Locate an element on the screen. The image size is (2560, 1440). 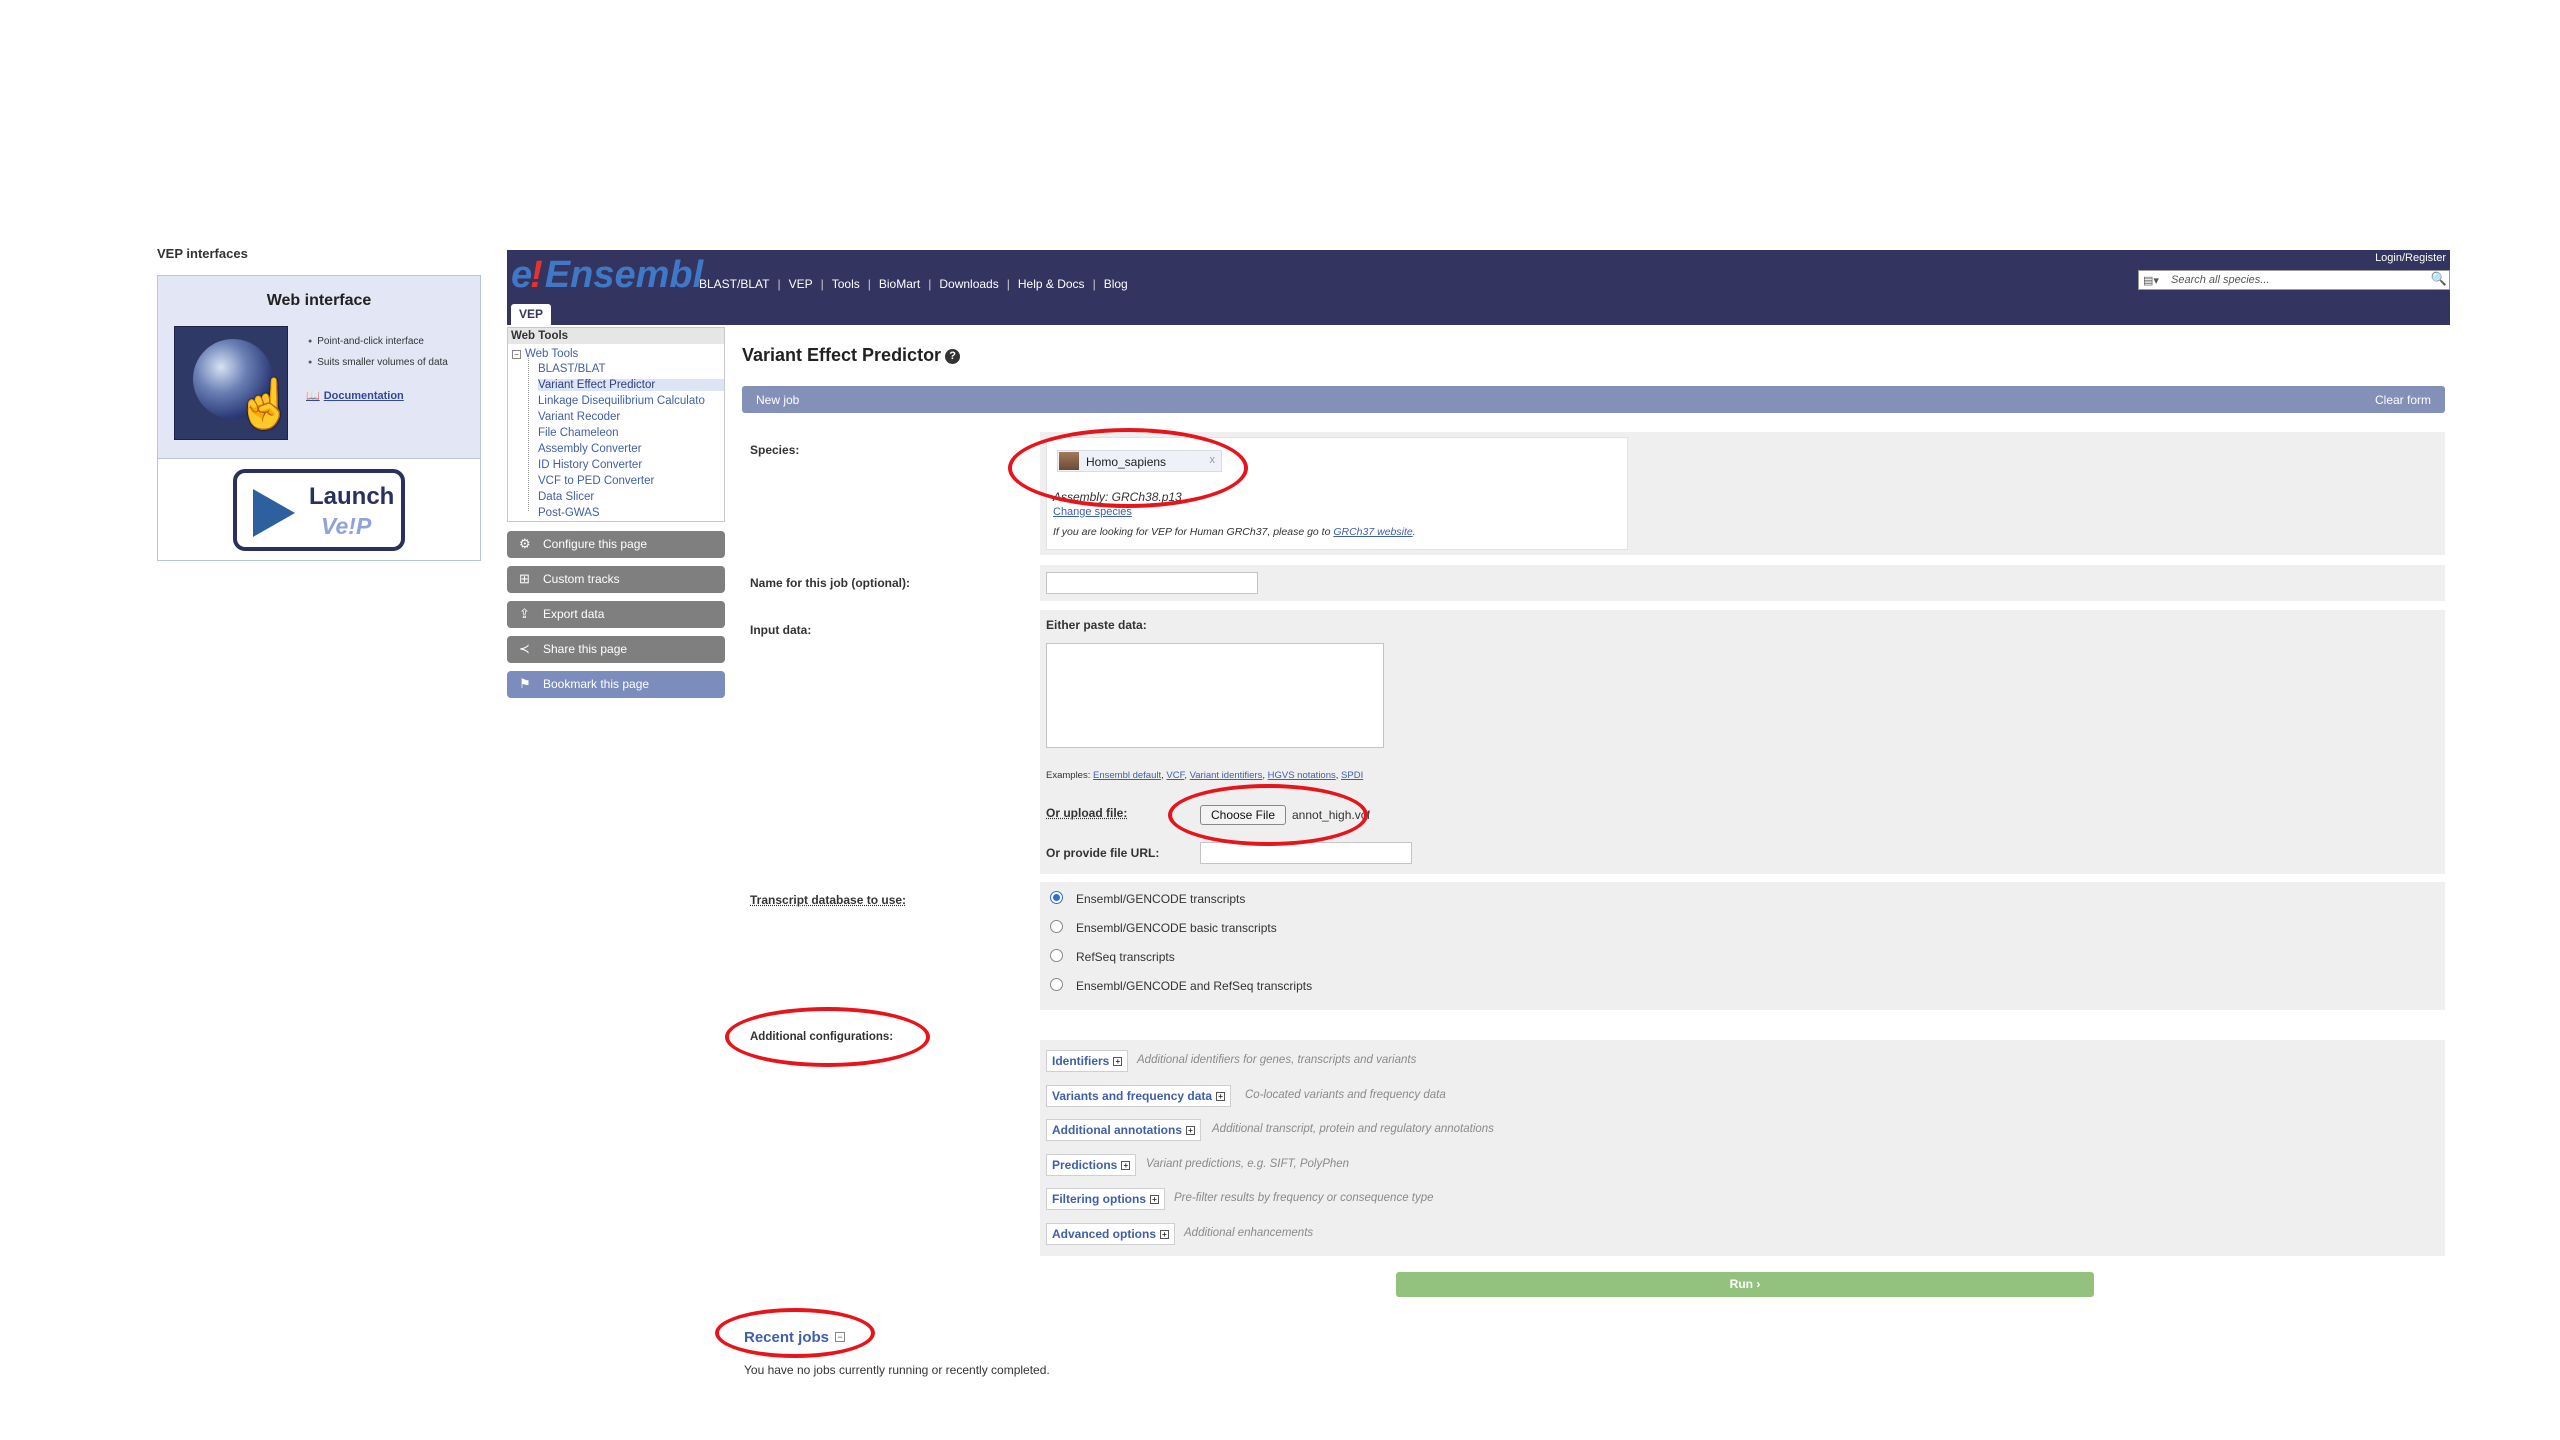
tree-heading: Web Tools is located at coordinates (616, 336).